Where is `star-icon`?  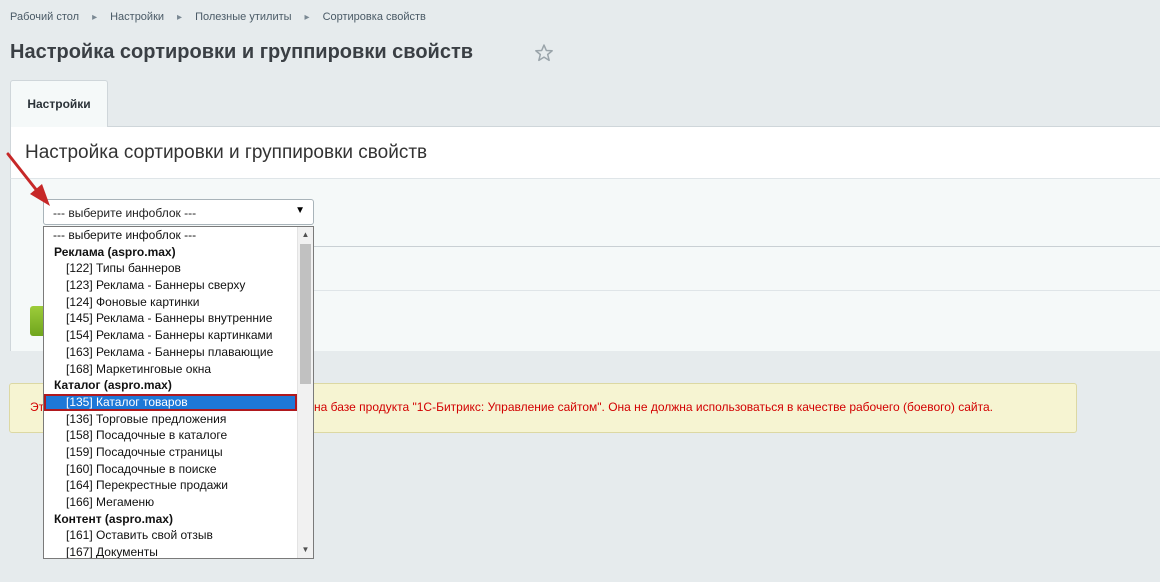
star-icon is located at coordinates (544, 53).